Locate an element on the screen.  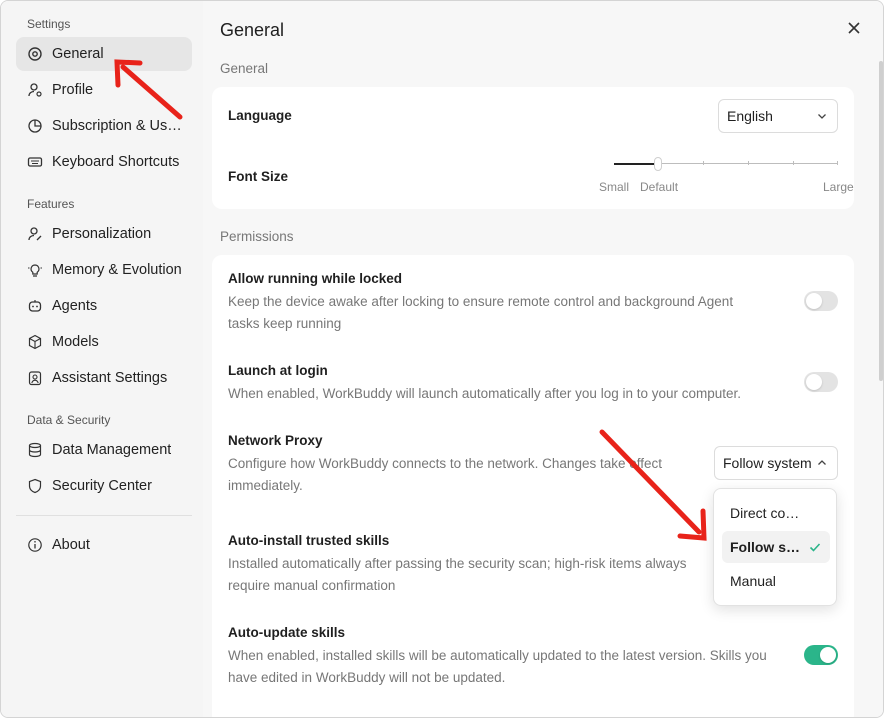
launch-login-title: Launch at login is located at coordinates (278, 370).